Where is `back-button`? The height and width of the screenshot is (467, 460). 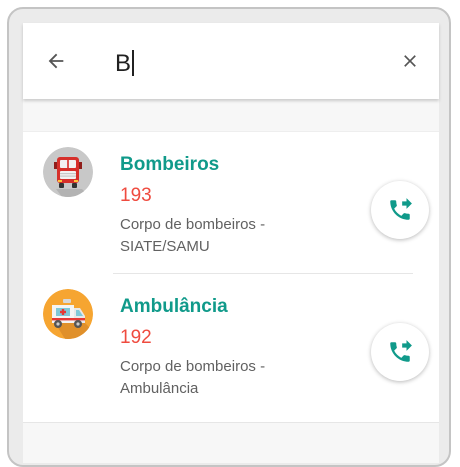
back-button is located at coordinates (56, 61).